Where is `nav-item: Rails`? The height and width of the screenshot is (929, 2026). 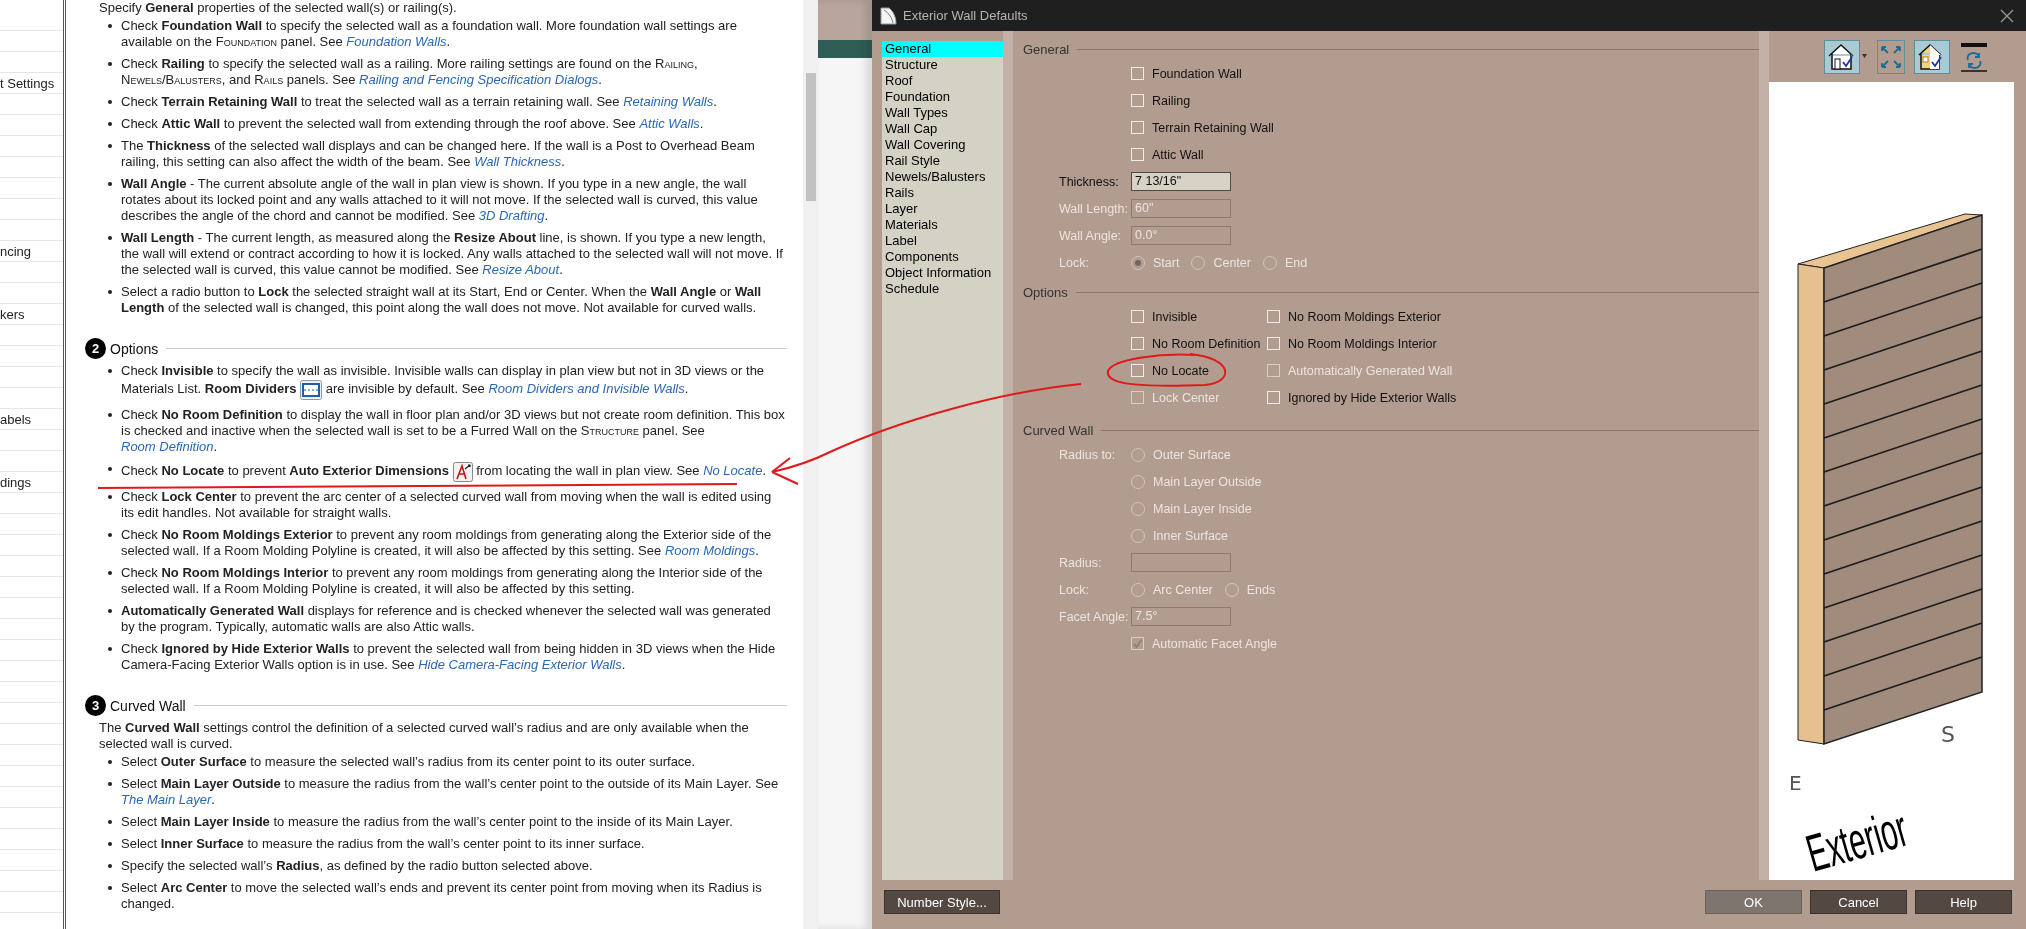
nav-item: Rails is located at coordinates (942, 193).